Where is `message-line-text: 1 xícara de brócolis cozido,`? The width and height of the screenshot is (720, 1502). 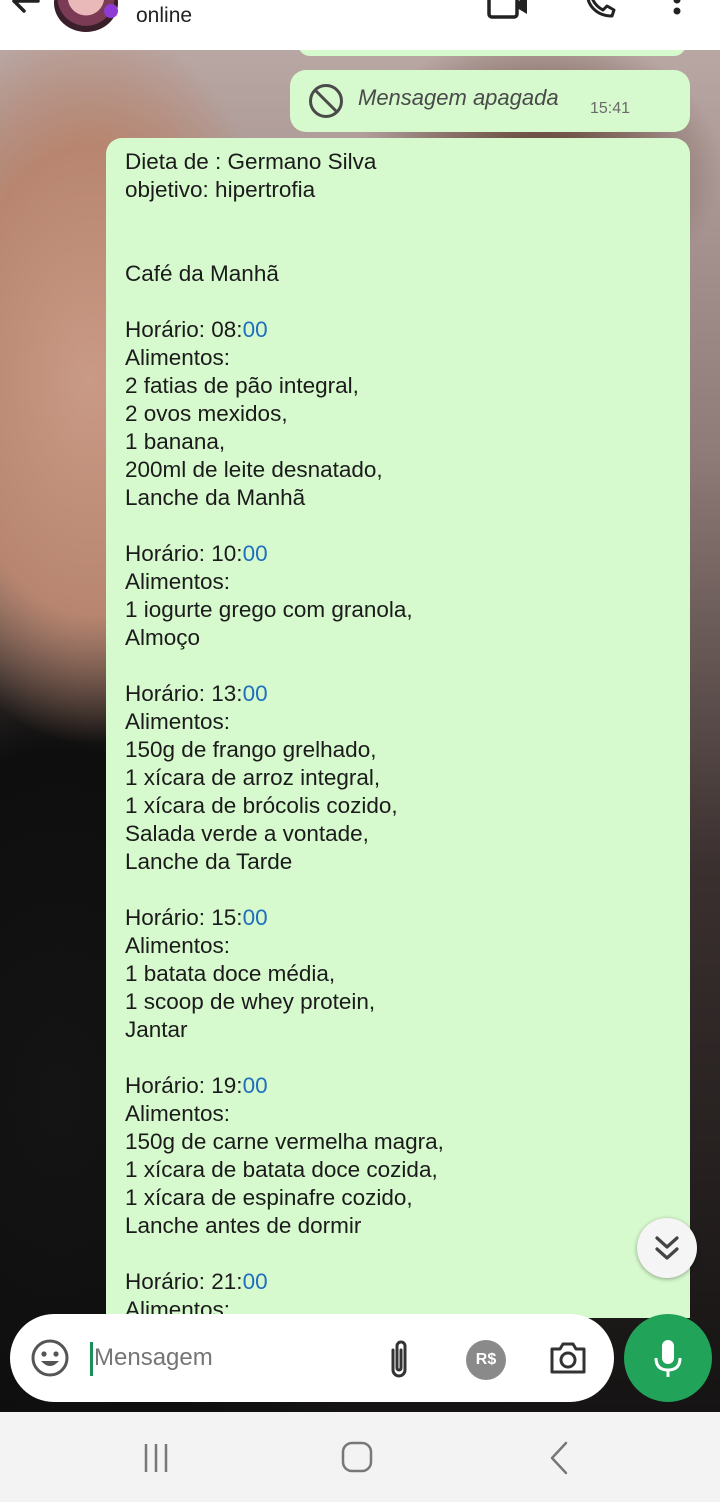 message-line-text: 1 xícara de brócolis cozido, is located at coordinates (261, 805).